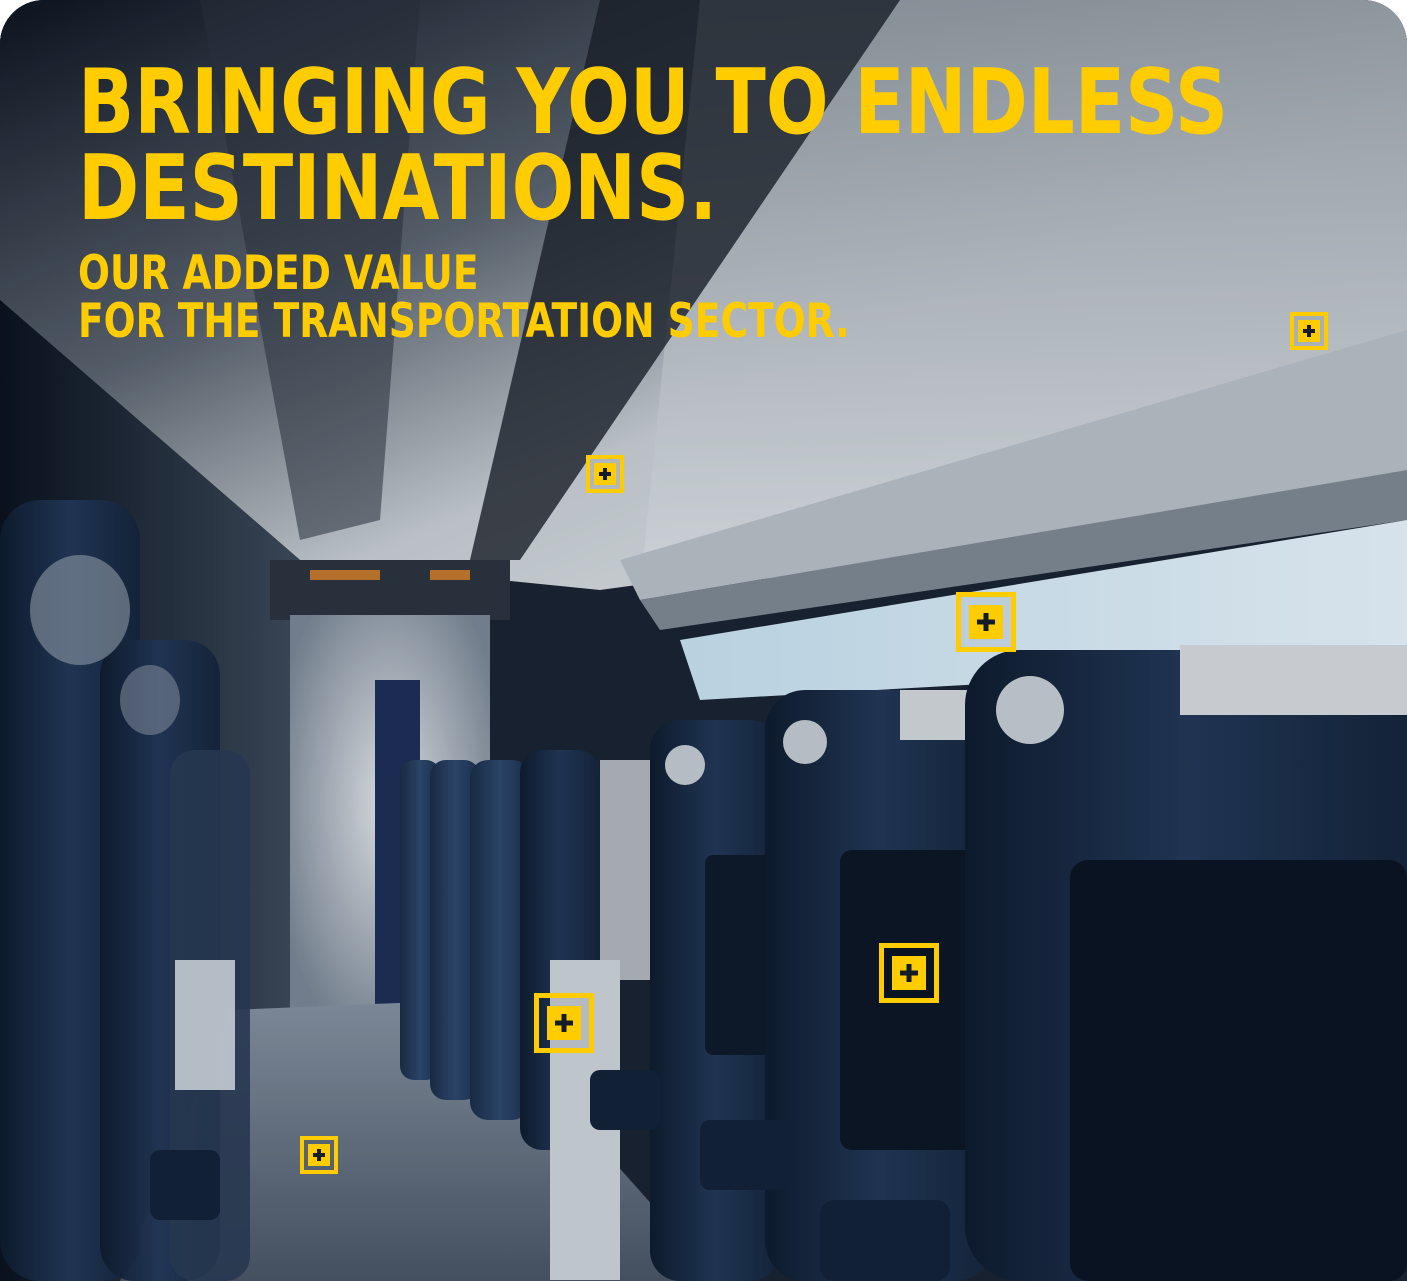 Image resolution: width=1407 pixels, height=1281 pixels. I want to click on hotspot-aisle-floor, so click(319, 1155).